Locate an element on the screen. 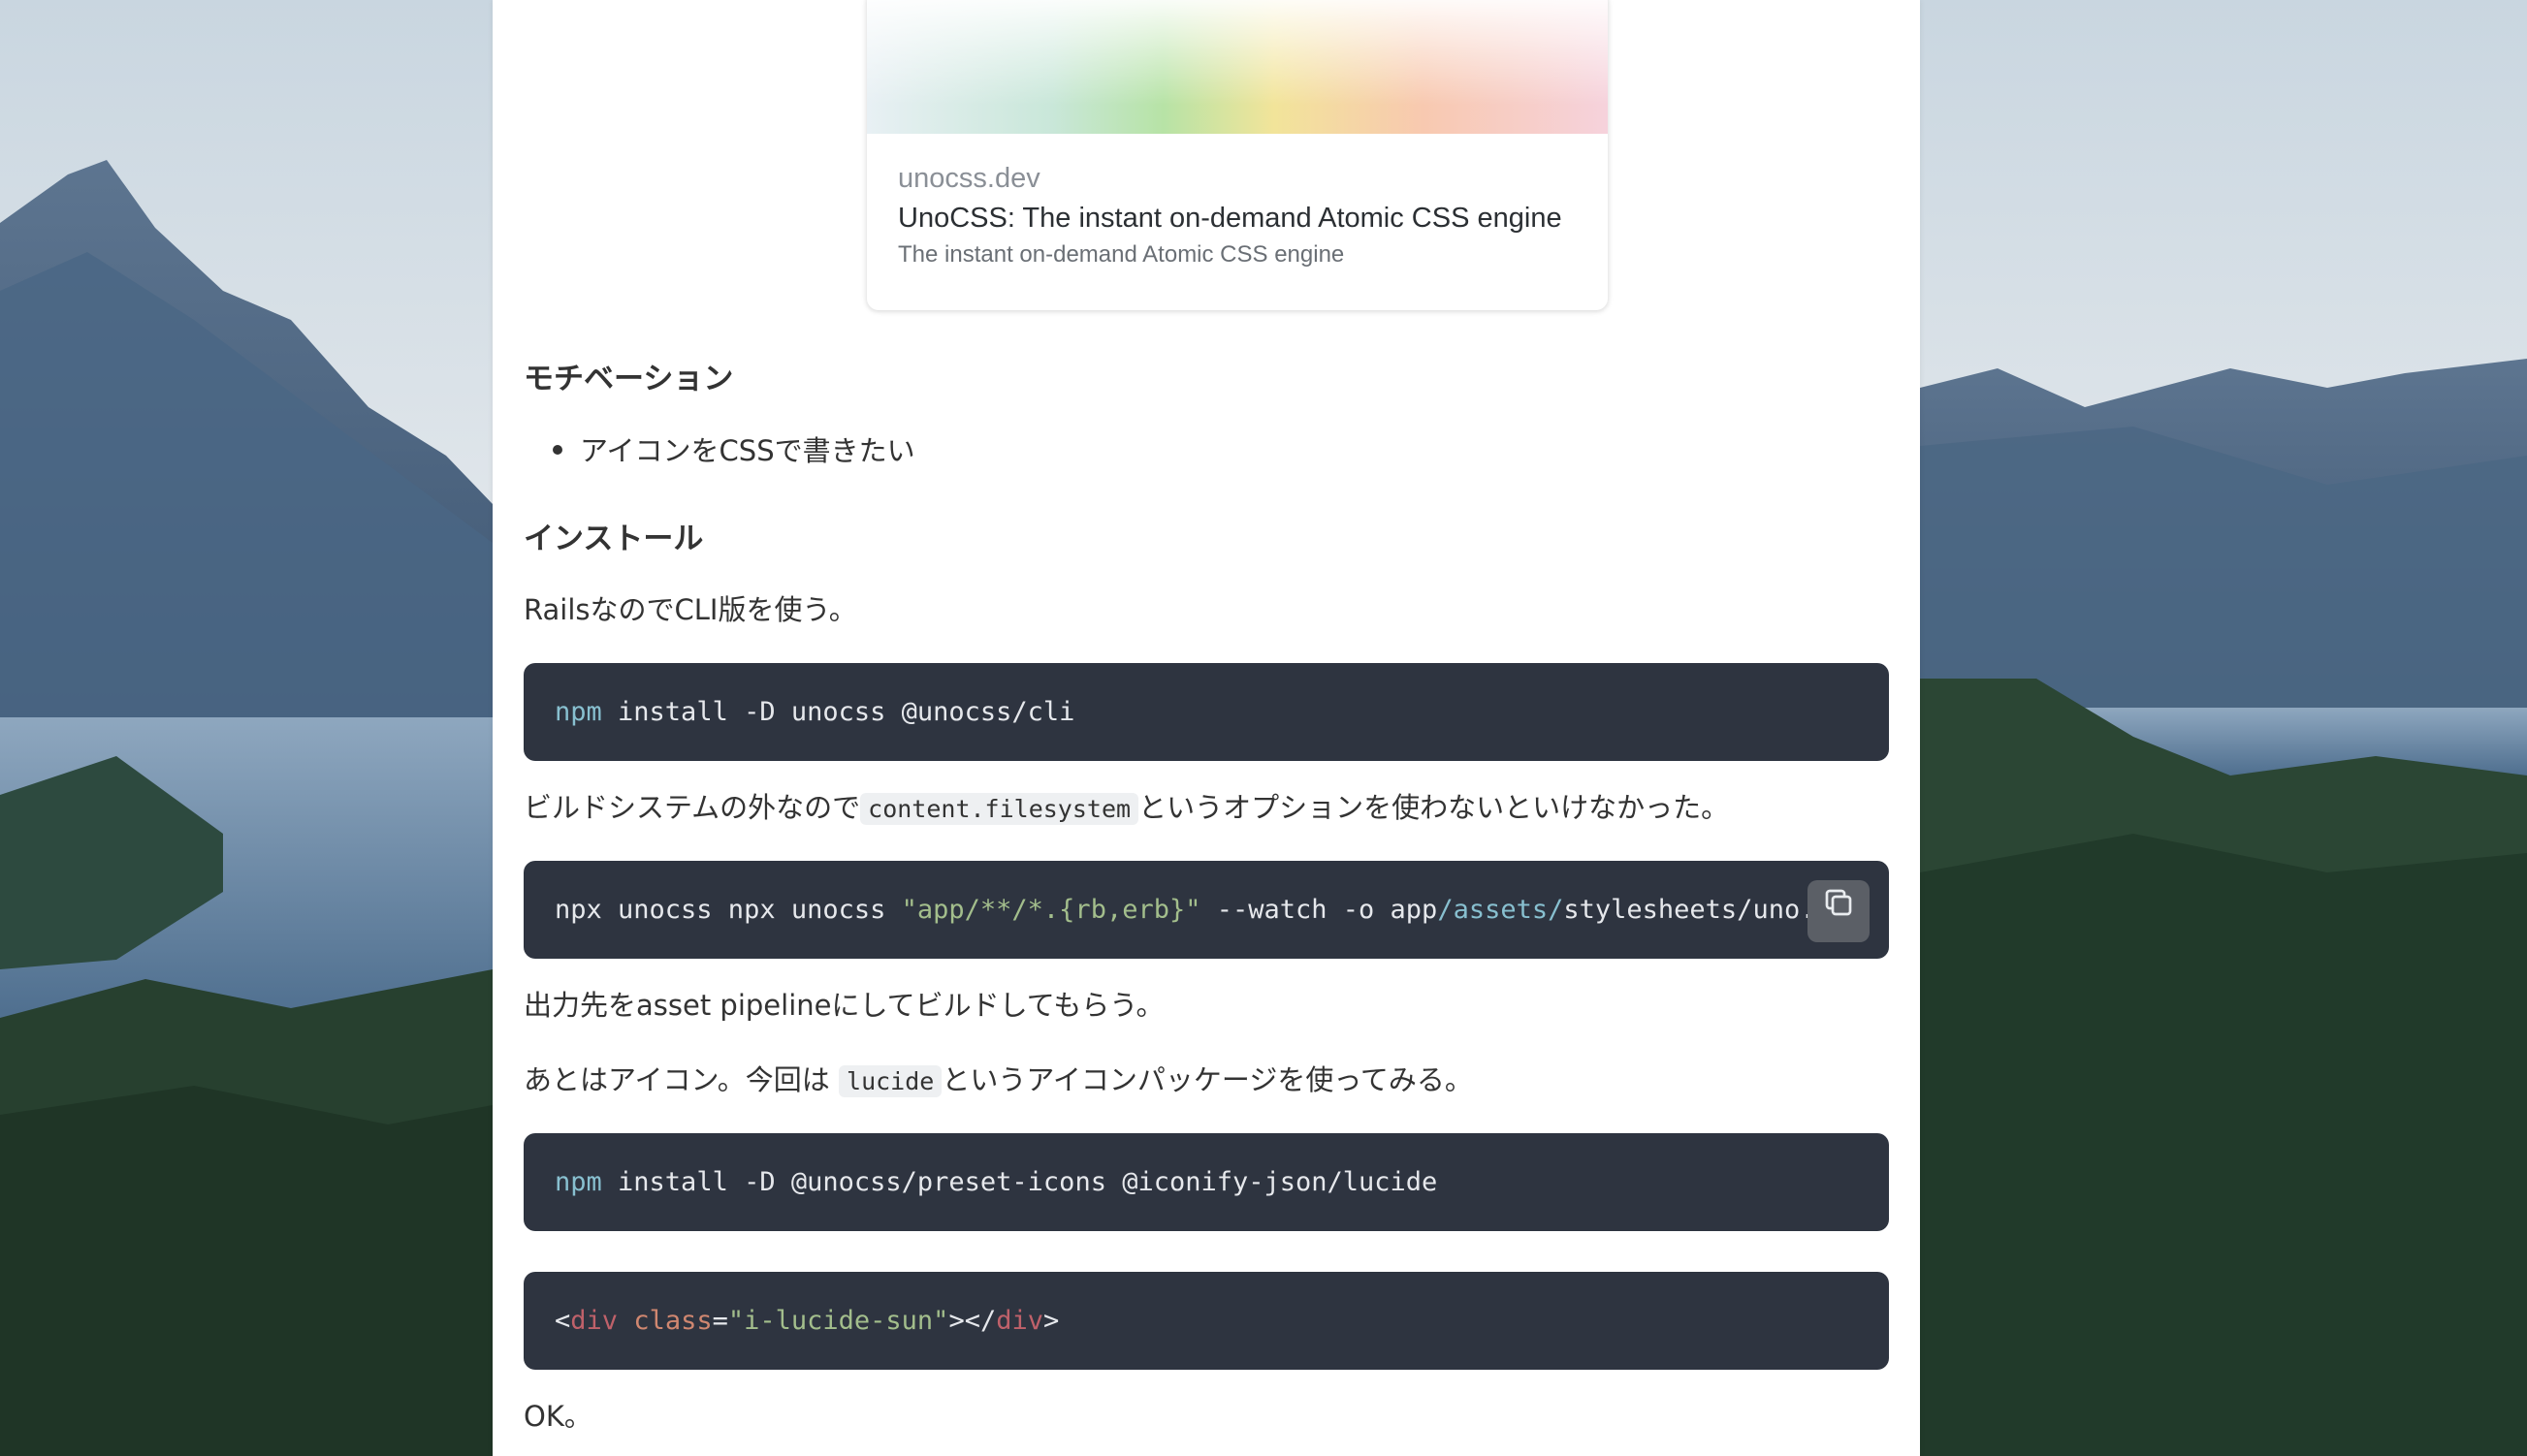  link-card-description: The instant on-demand Atomic CSS engine is located at coordinates (1121, 255).